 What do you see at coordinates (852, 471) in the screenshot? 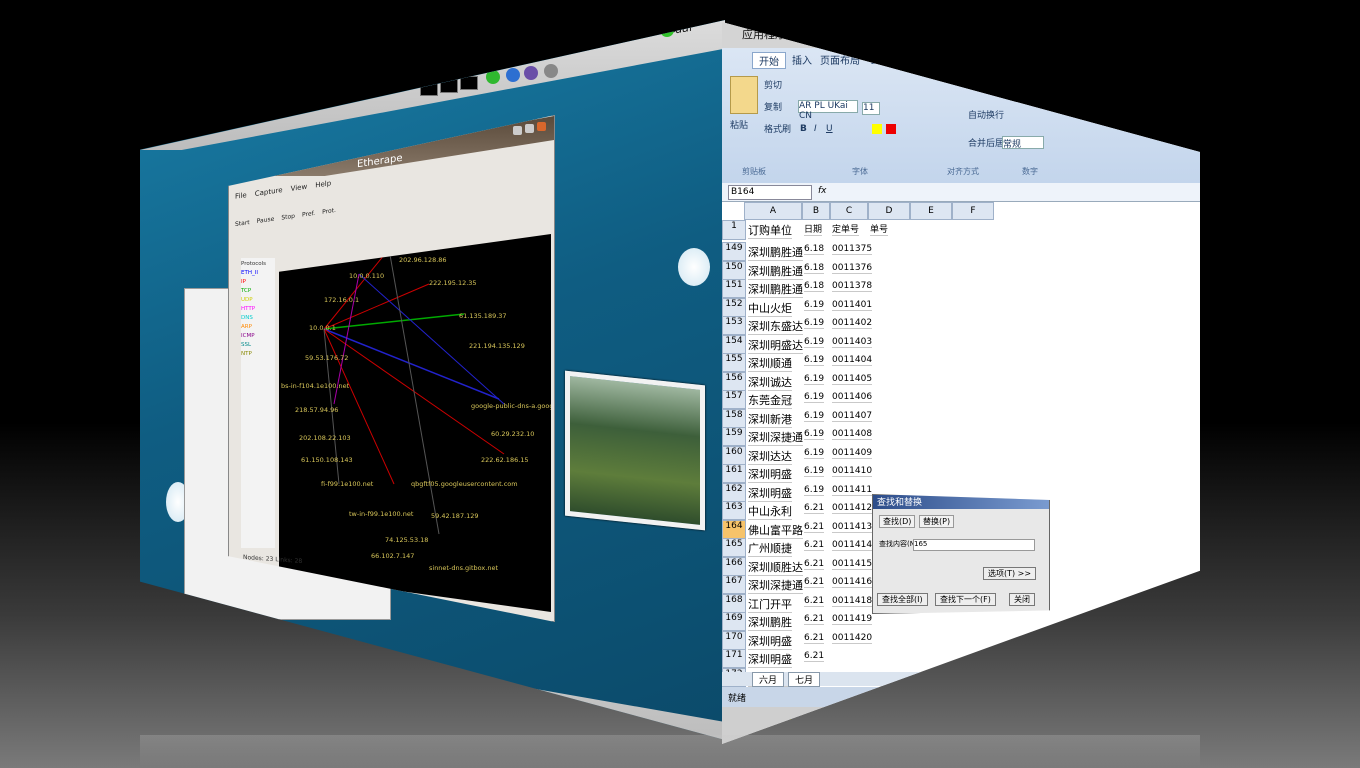
I see `table-cell: 0011410` at bounding box center [852, 471].